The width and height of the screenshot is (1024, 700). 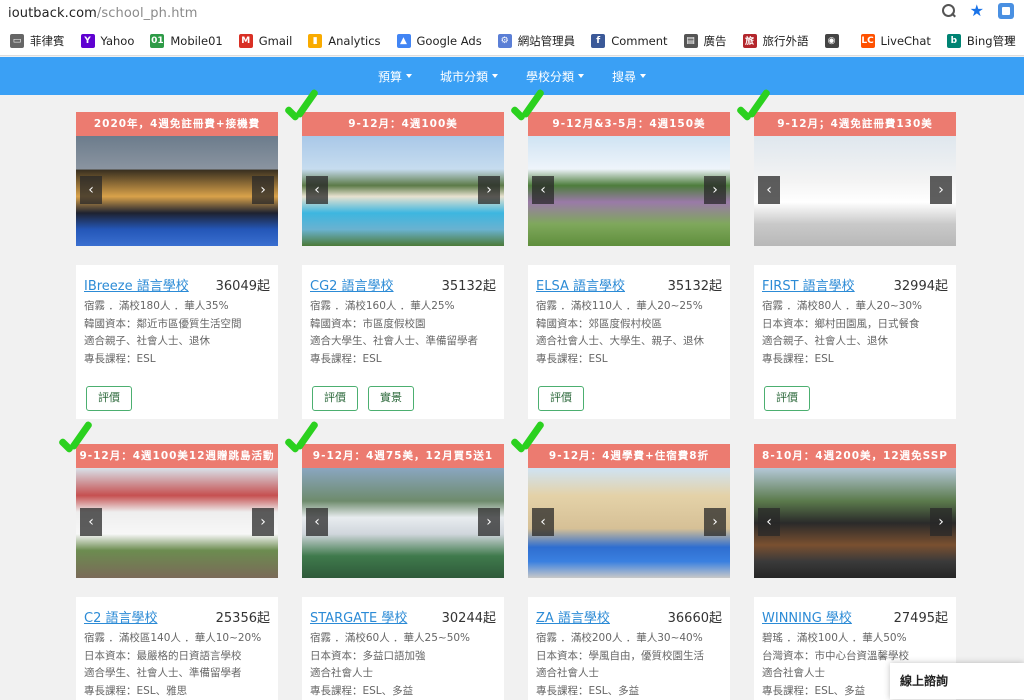 I want to click on school-detail-line: 專長課程：ESL、多益, so click(x=629, y=691).